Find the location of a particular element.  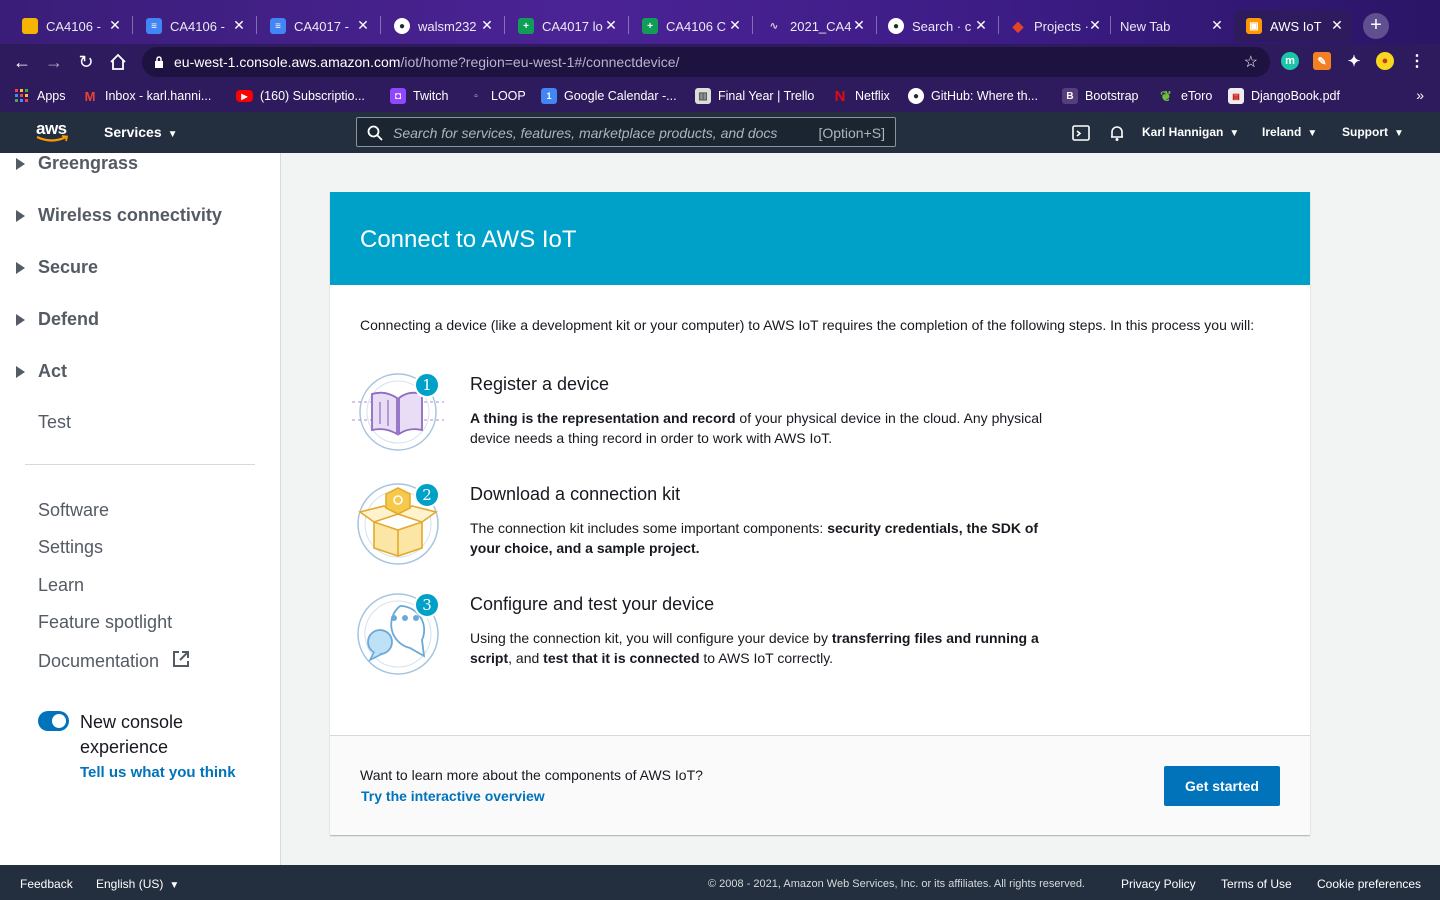

caret-right-icon is located at coordinates (20, 319).